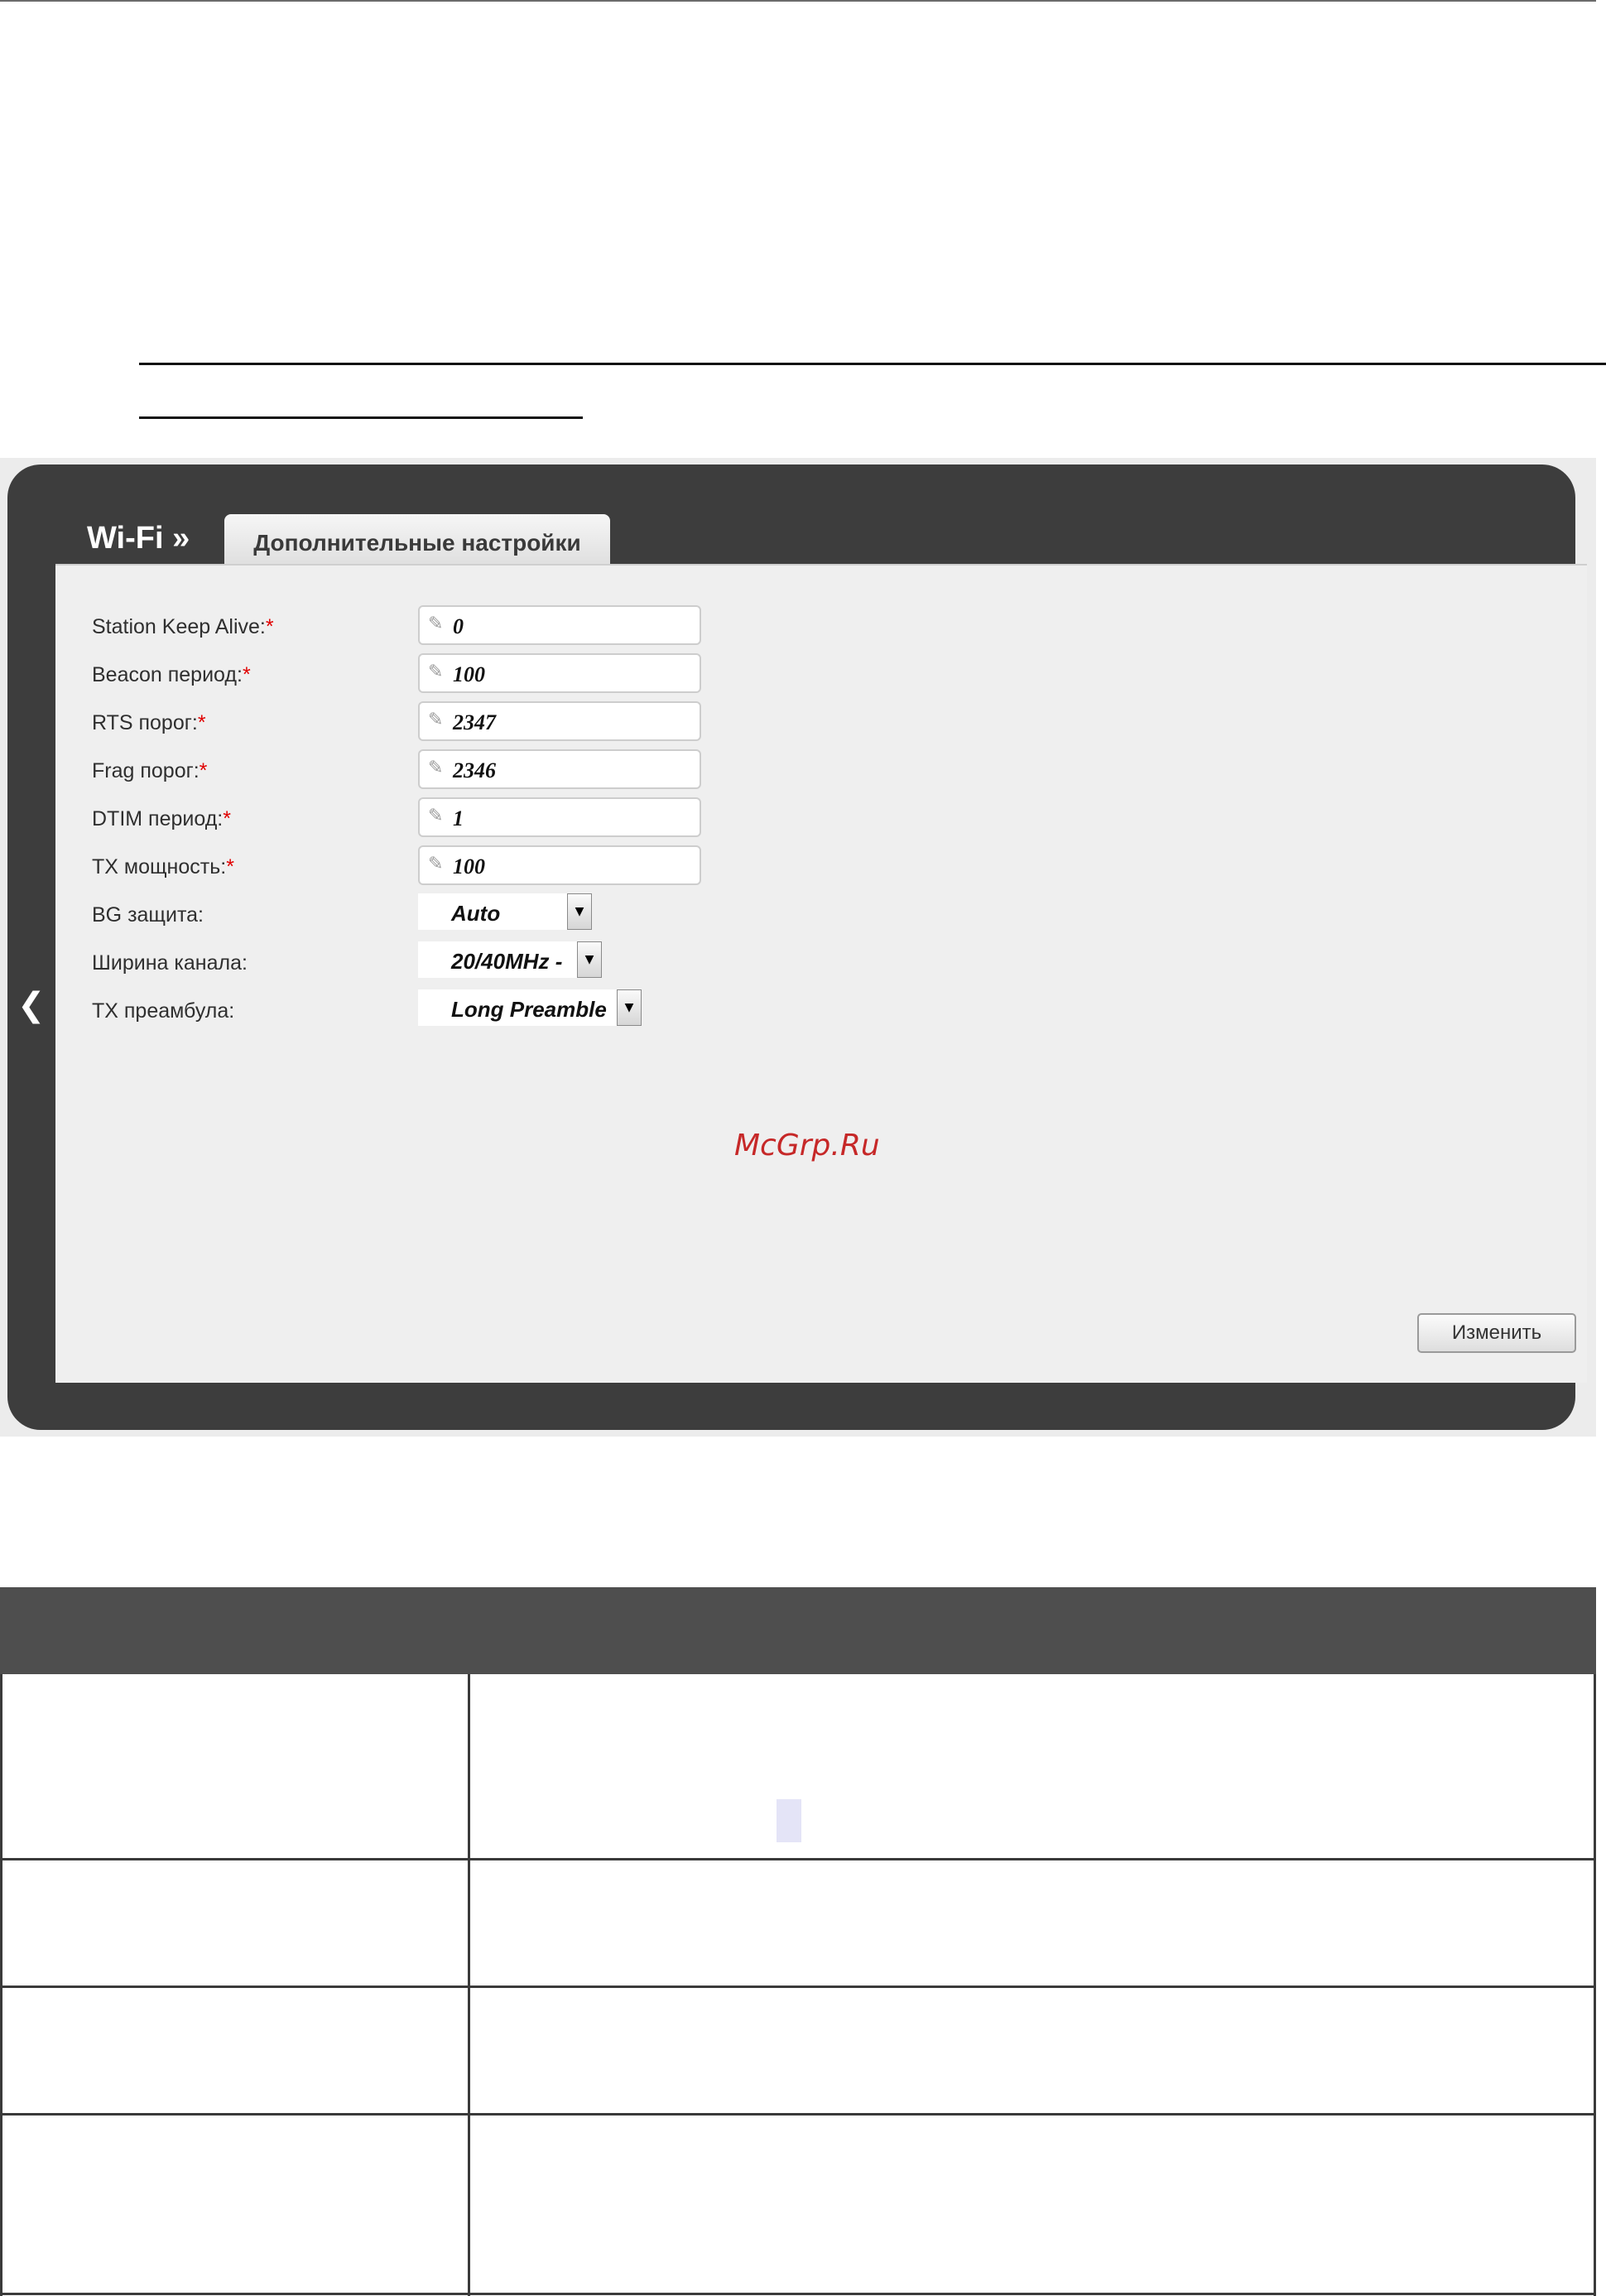  I want to click on label-tx-power: TX мощность:*, so click(163, 866).